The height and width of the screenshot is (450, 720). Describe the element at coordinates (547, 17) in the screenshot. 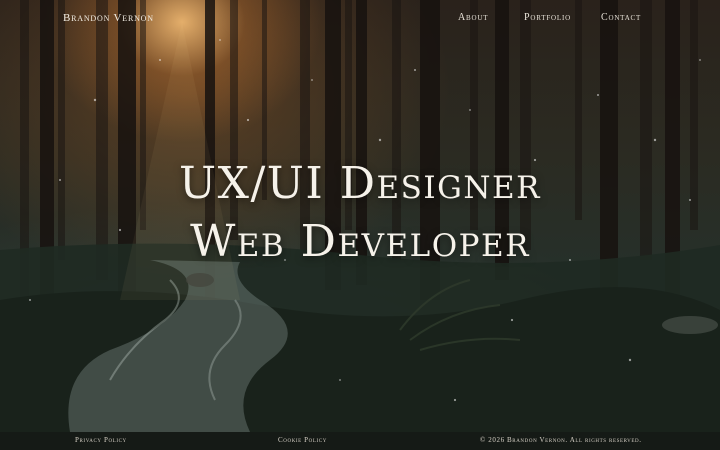

I see `nav-link-portfolio: Portfolio` at that location.